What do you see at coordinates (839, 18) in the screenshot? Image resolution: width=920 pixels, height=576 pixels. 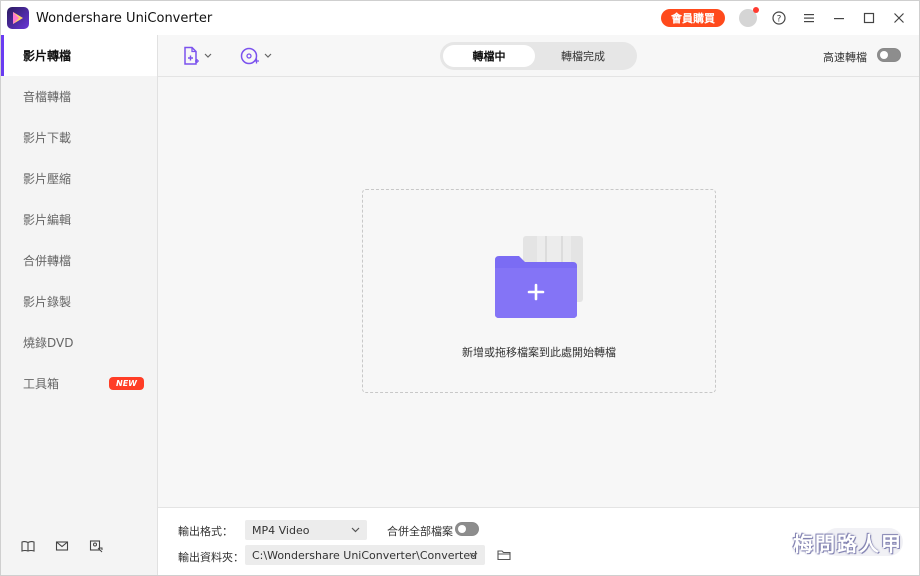 I see `minimize-icon` at bounding box center [839, 18].